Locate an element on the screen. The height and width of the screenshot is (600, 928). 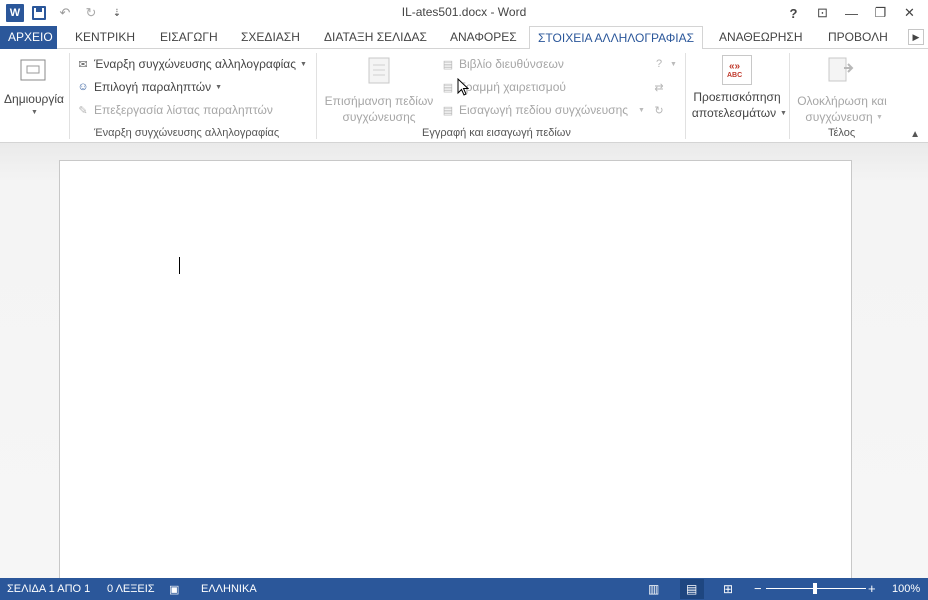
ribbon-display-options-button: ⊡ is located at coordinates (822, 13).